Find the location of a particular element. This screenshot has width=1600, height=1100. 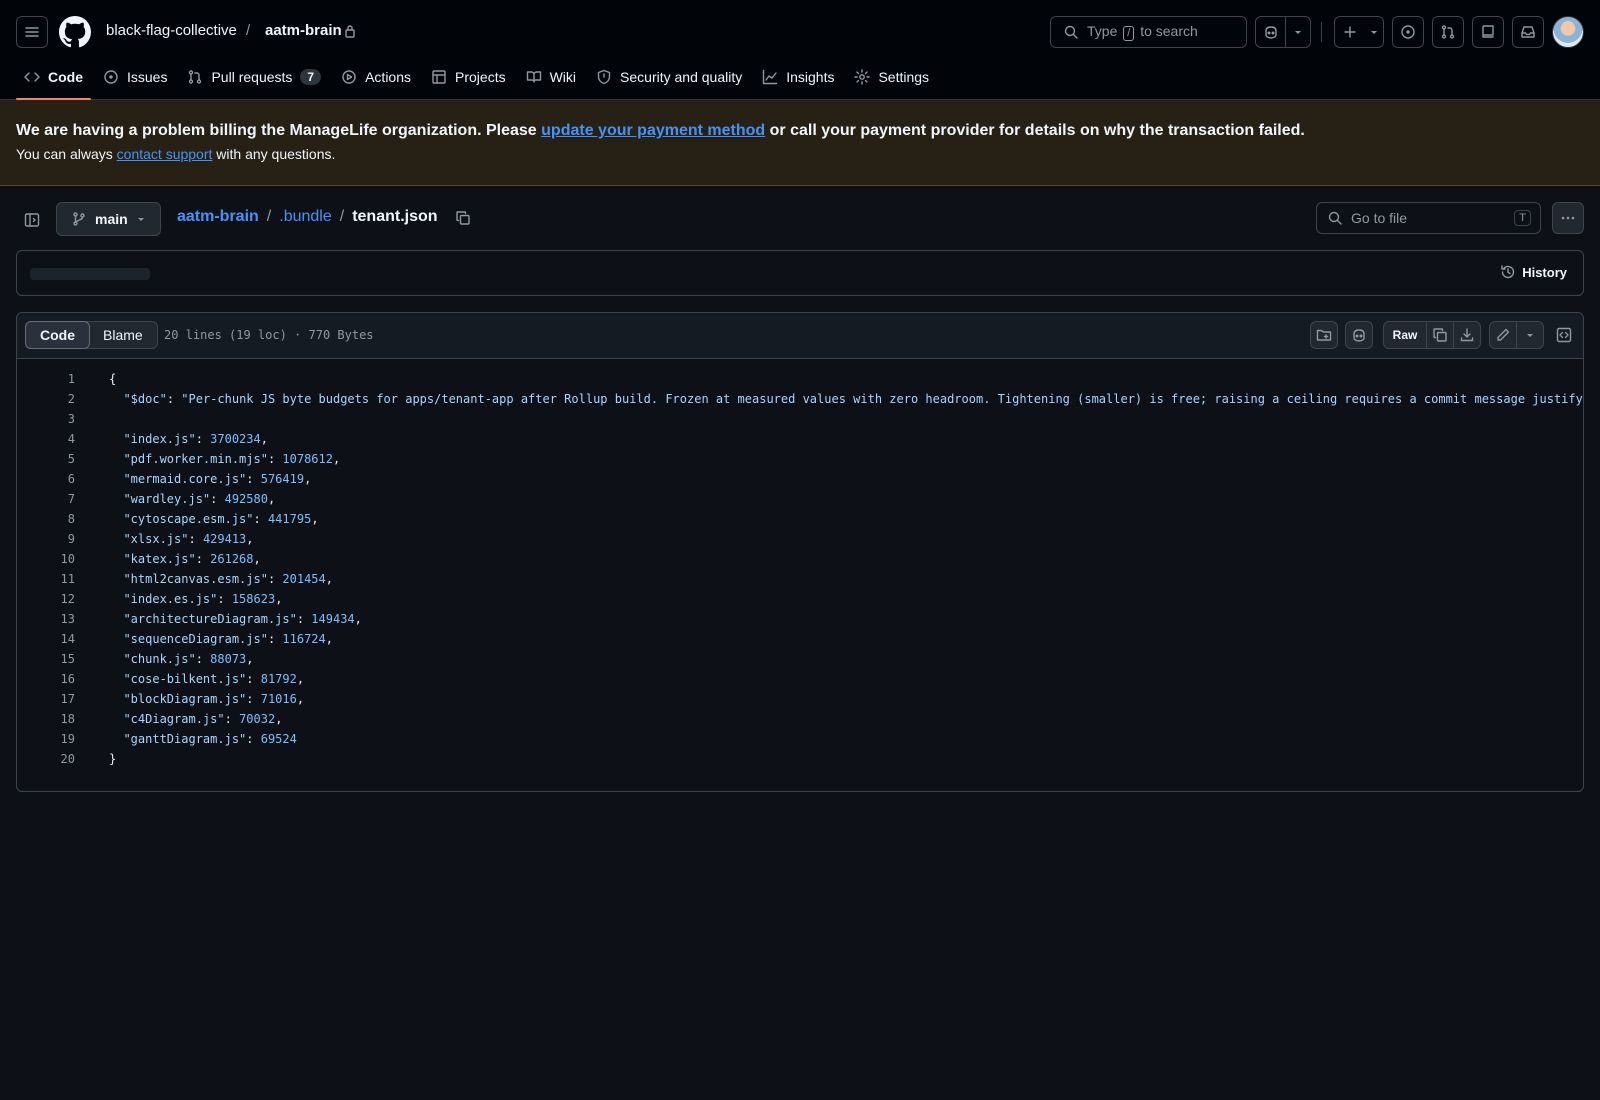

issues-button is located at coordinates (1408, 32).